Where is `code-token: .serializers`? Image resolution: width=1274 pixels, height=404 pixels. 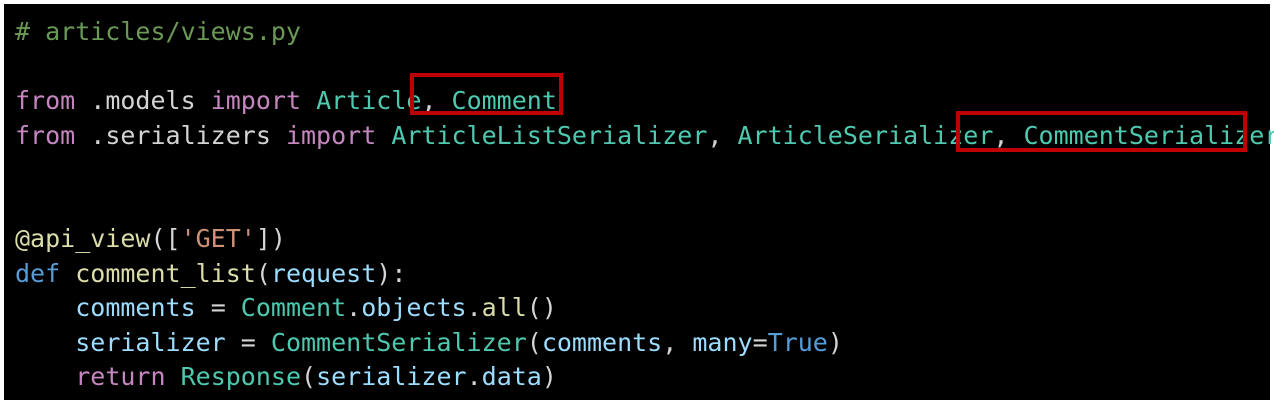
code-token: .serializers is located at coordinates (180, 135).